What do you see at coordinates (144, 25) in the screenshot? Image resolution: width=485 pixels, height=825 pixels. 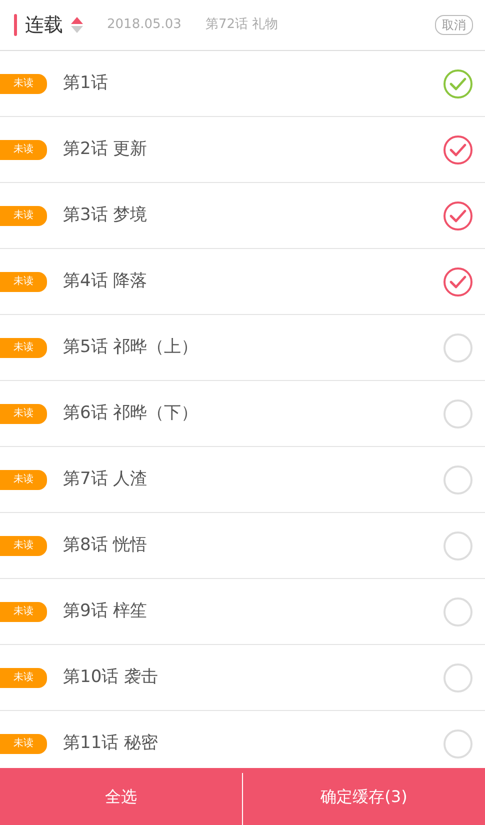 I see `update-date: 2018.05.03` at bounding box center [144, 25].